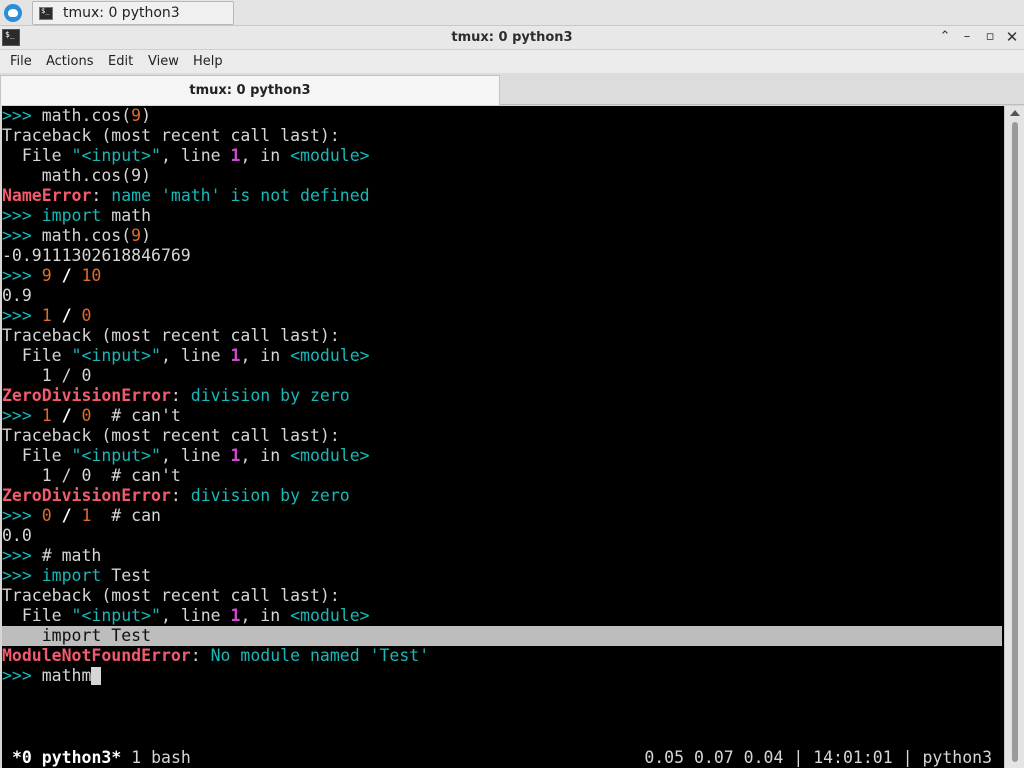 Image resolution: width=1024 pixels, height=768 pixels. I want to click on close-icon: ✕, so click(1012, 37).